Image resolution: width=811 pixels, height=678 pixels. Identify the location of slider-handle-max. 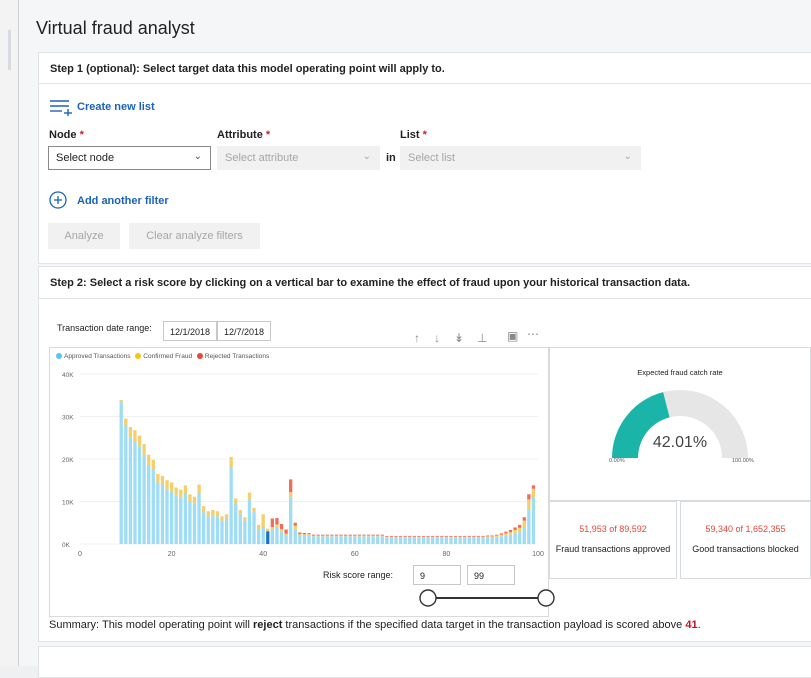
(546, 598).